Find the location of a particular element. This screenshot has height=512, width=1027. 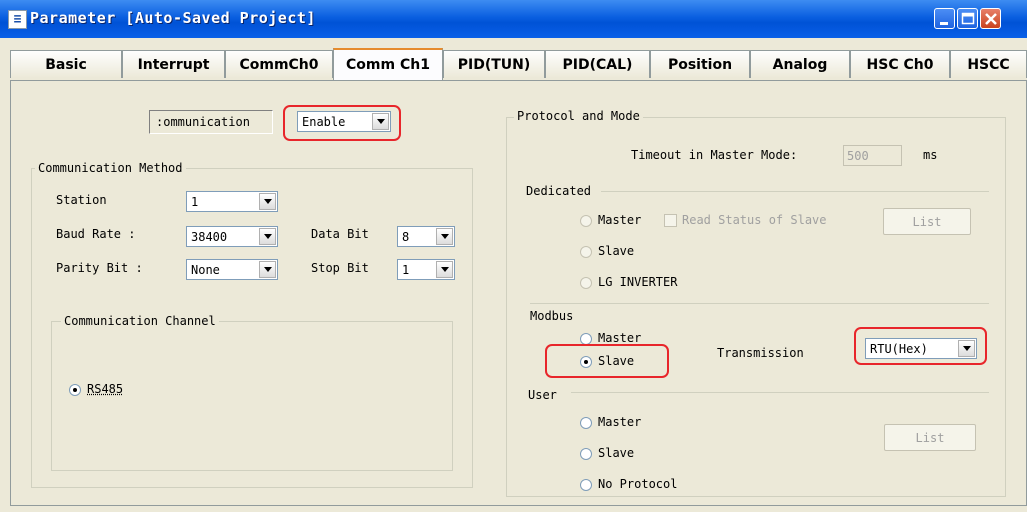

title-bar: ≡ Parameter [Auto-Saved Project] is located at coordinates (513, 19).